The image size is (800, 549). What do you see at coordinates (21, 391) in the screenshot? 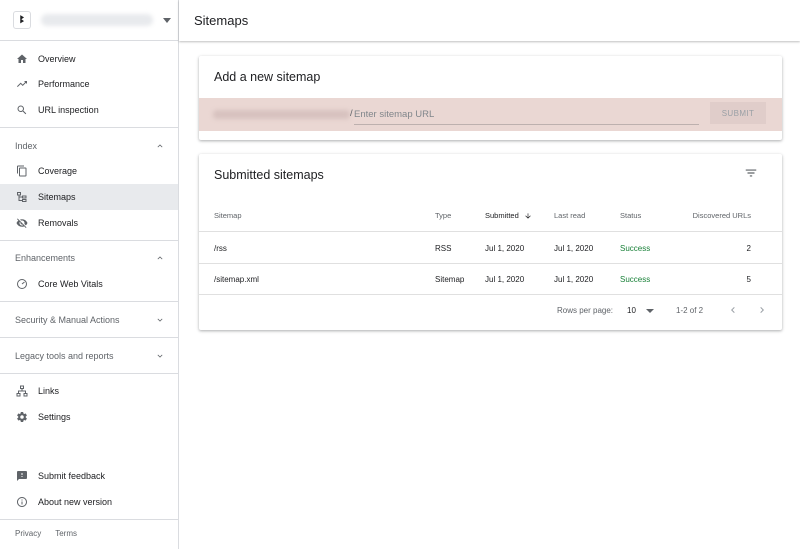
I see `links-tree-icon` at bounding box center [21, 391].